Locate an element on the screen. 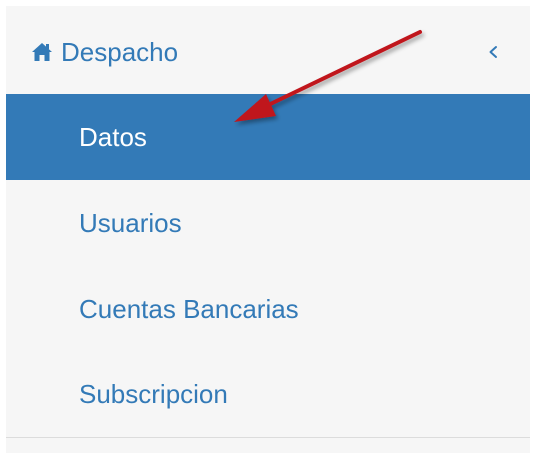  annotation-arrow is located at coordinates (328, 76).